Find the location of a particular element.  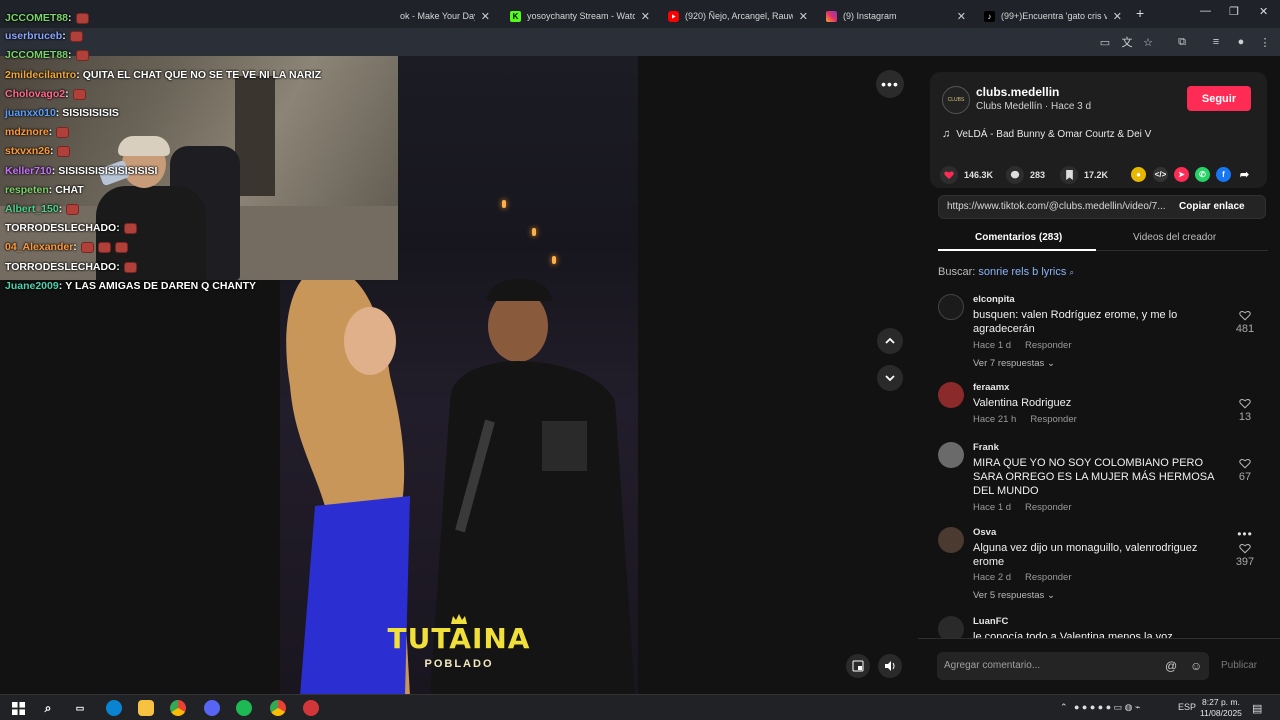

chat-username: respeten is located at coordinates (27, 190).